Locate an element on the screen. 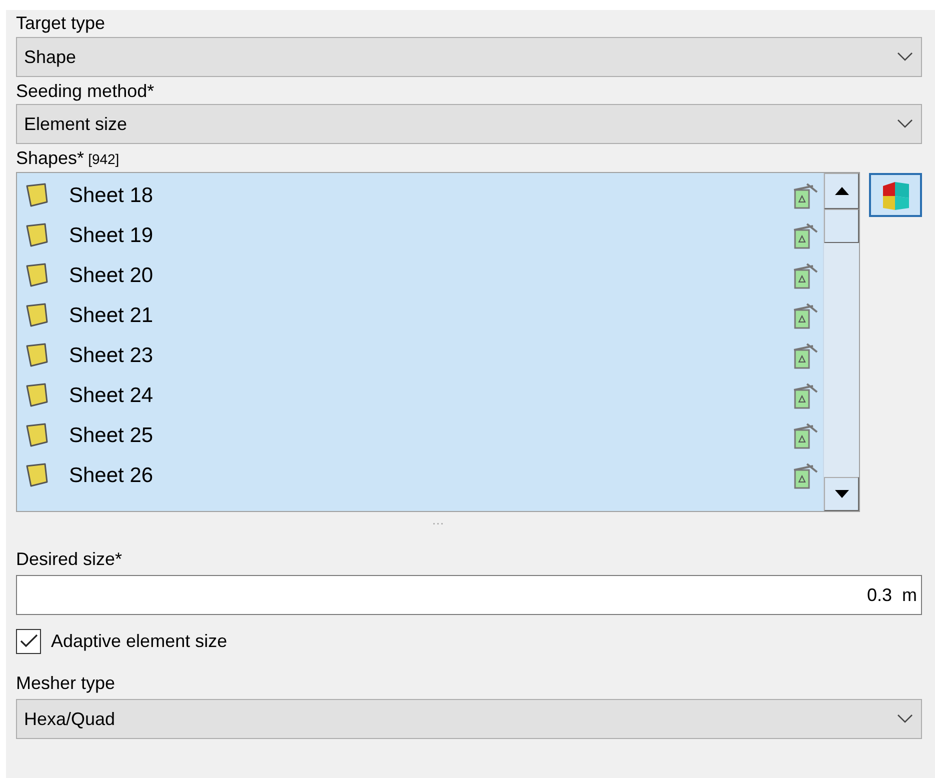  up-triangle-icon is located at coordinates (841, 191).